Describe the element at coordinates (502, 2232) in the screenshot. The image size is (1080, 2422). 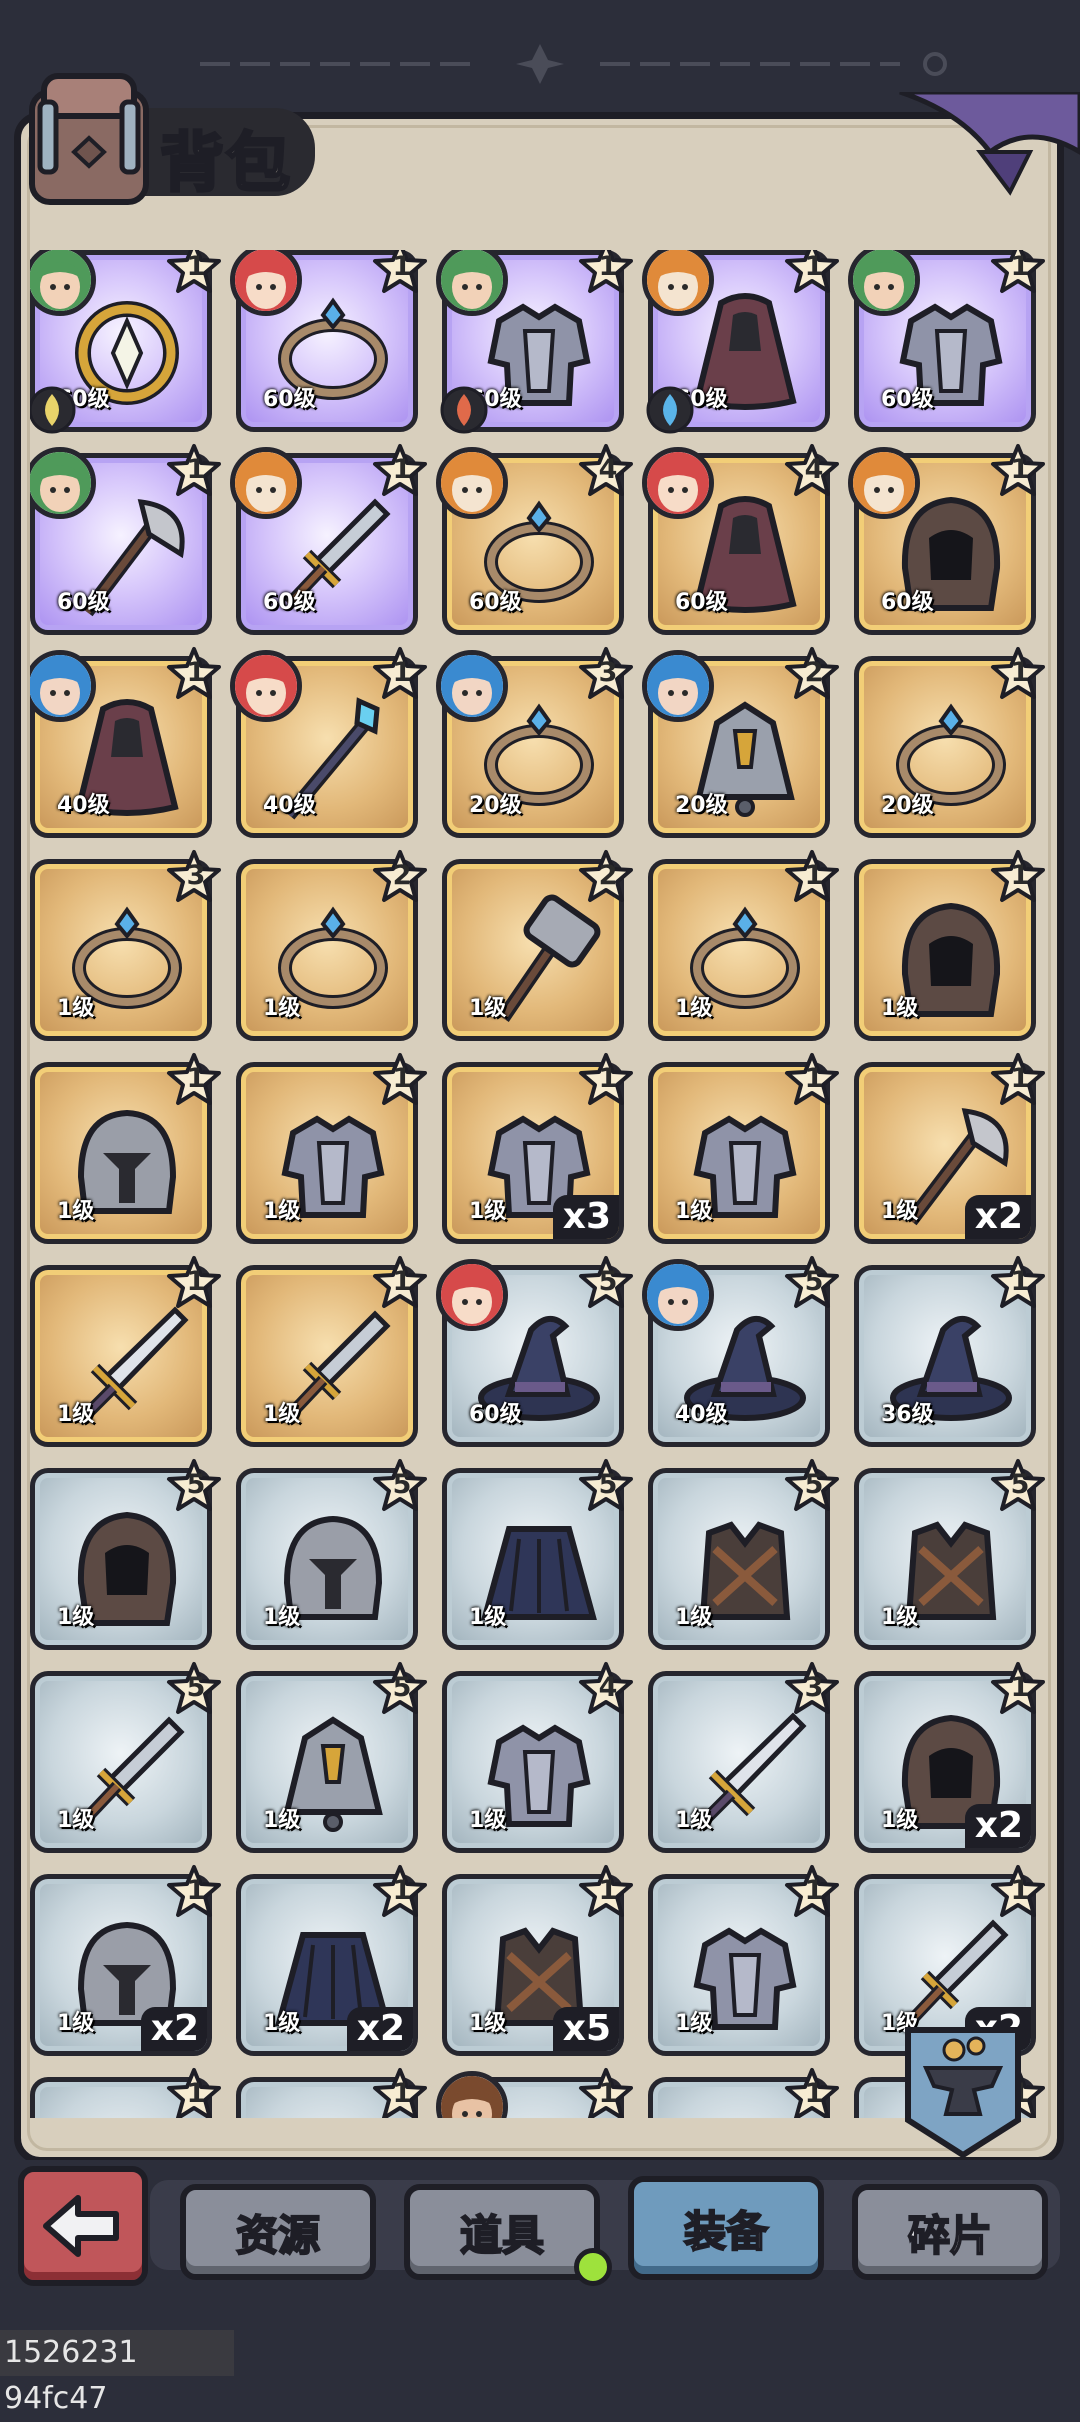
I see `tab-items: 道具` at that location.